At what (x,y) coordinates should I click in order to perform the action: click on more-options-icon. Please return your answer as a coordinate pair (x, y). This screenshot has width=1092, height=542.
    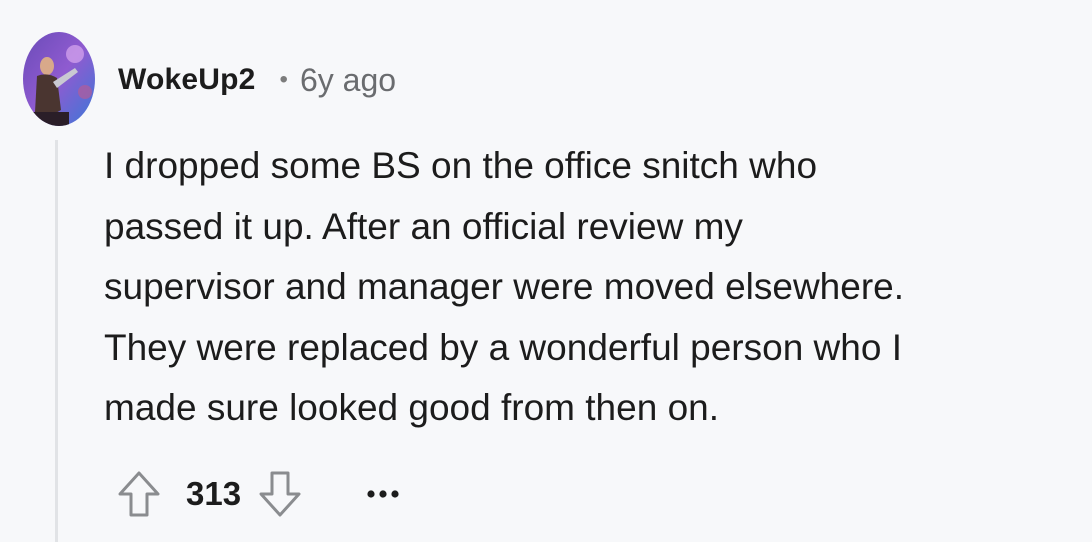
    Looking at the image, I should click on (383, 494).